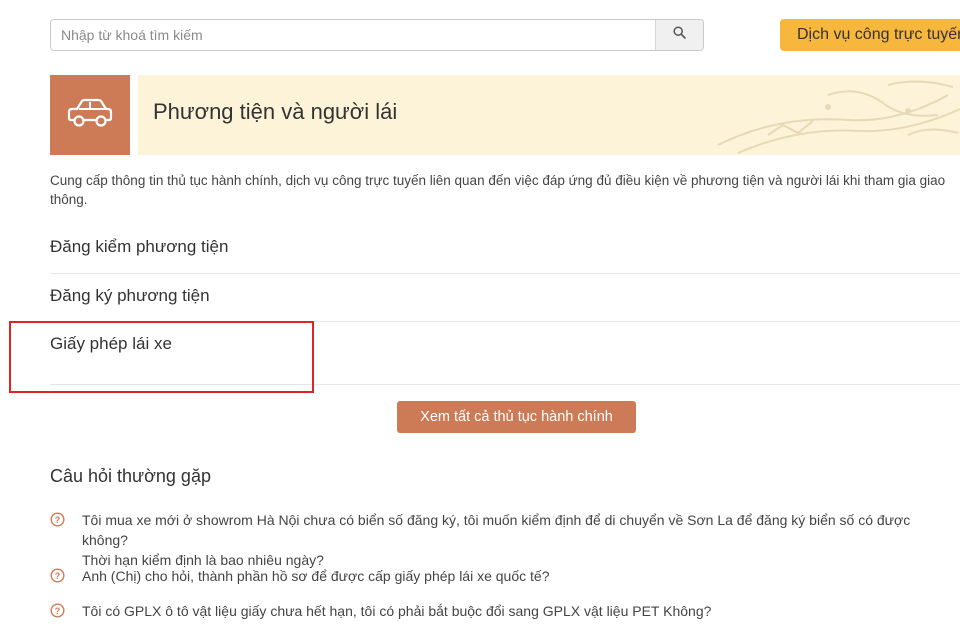 This screenshot has height=640, width=960. I want to click on online-service-button: Dịch vụ công trực tuyến, so click(870, 35).